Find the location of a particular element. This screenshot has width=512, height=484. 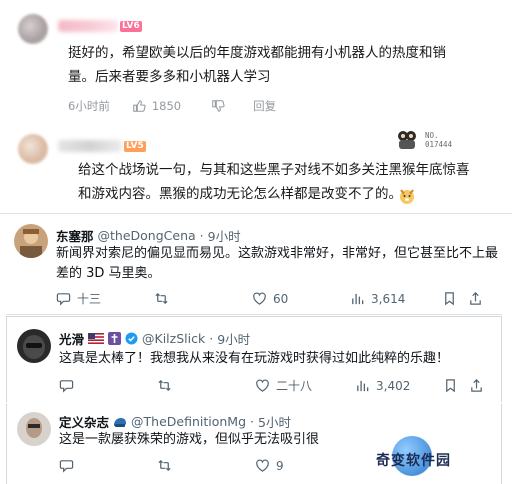

tweet-text: 这真是太棒了！我想我从来没有在玩游戏时获得过如此纯粹的乐趣！ is located at coordinates (279, 359).